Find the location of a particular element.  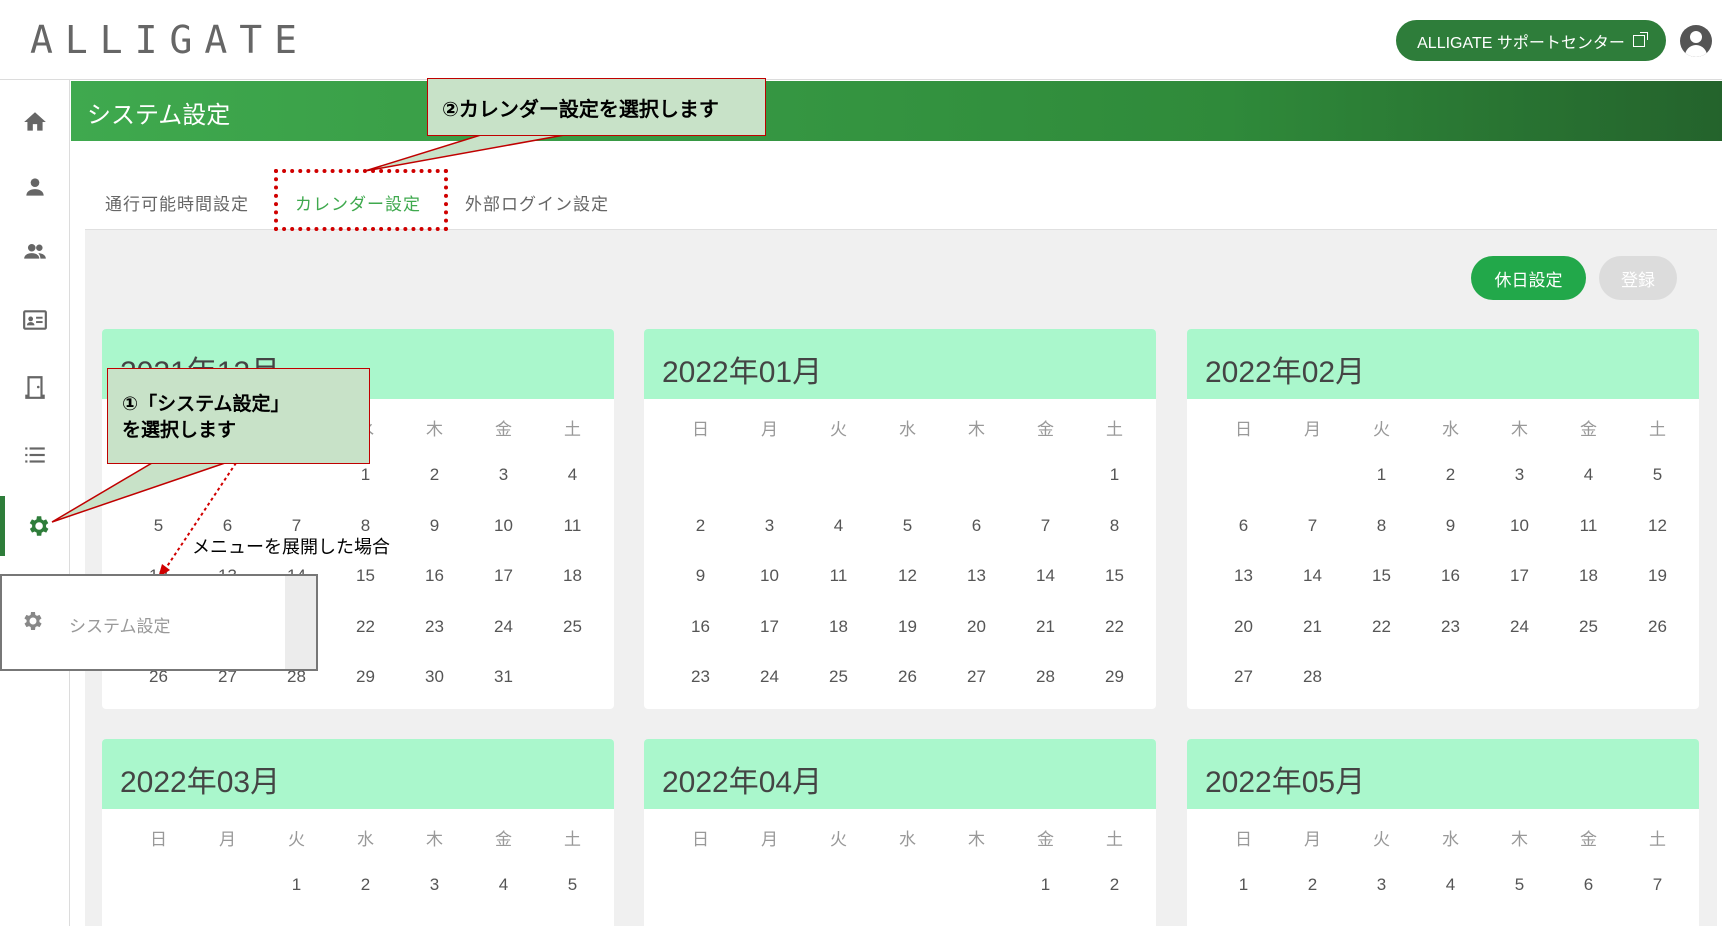

sidebar-item-user is located at coordinates (35, 187).